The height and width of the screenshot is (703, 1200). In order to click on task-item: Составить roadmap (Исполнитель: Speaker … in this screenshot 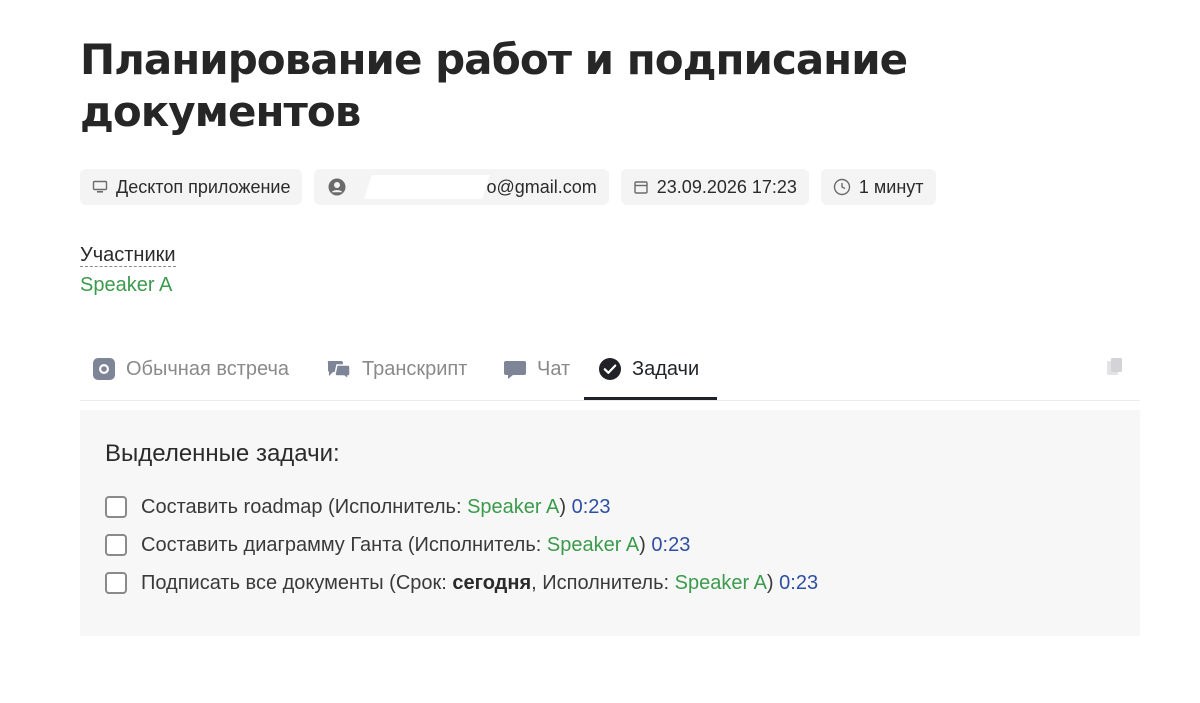, I will do `click(358, 507)`.